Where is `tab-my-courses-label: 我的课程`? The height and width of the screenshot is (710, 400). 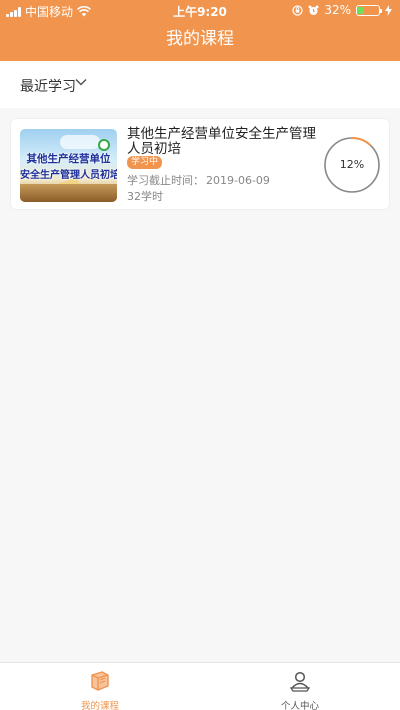 tab-my-courses-label: 我的课程 is located at coordinates (99, 705).